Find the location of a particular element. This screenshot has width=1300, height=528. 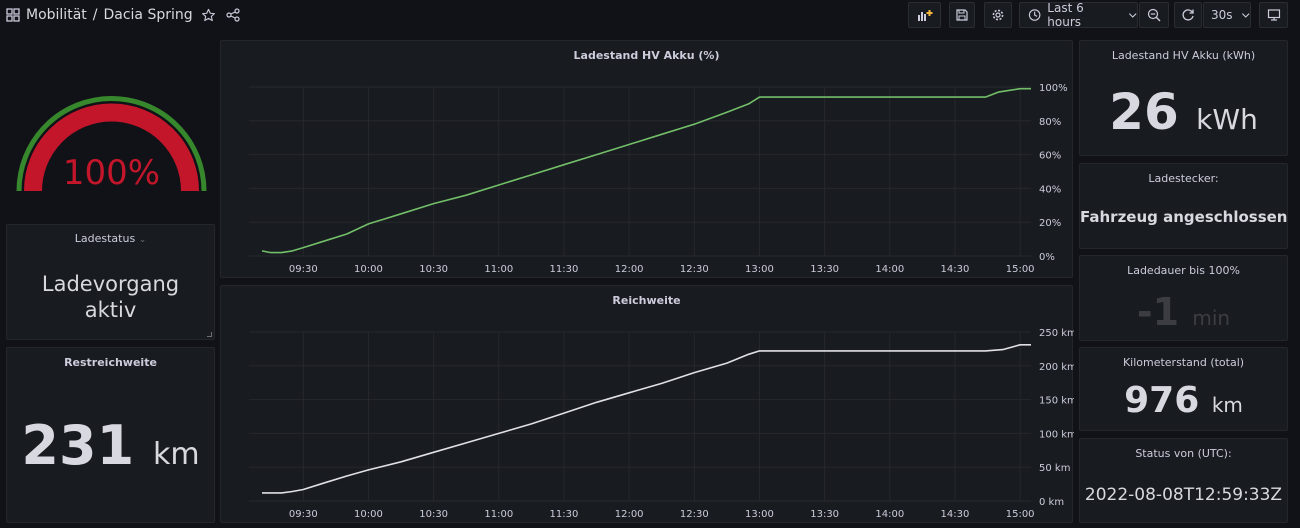

panel-title: Ladestecker: is located at coordinates (1183, 178).